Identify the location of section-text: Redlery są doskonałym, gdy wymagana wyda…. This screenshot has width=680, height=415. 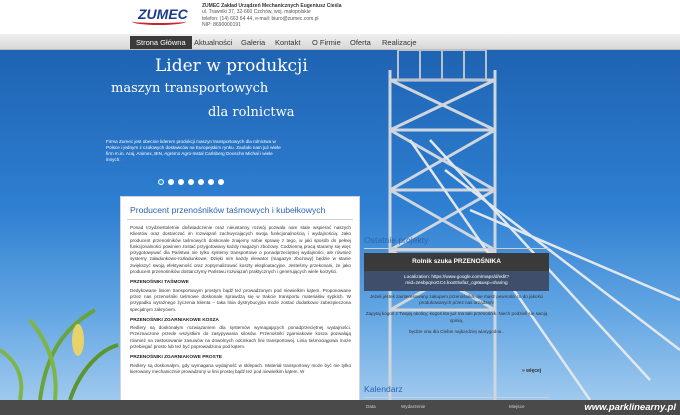
(240, 368).